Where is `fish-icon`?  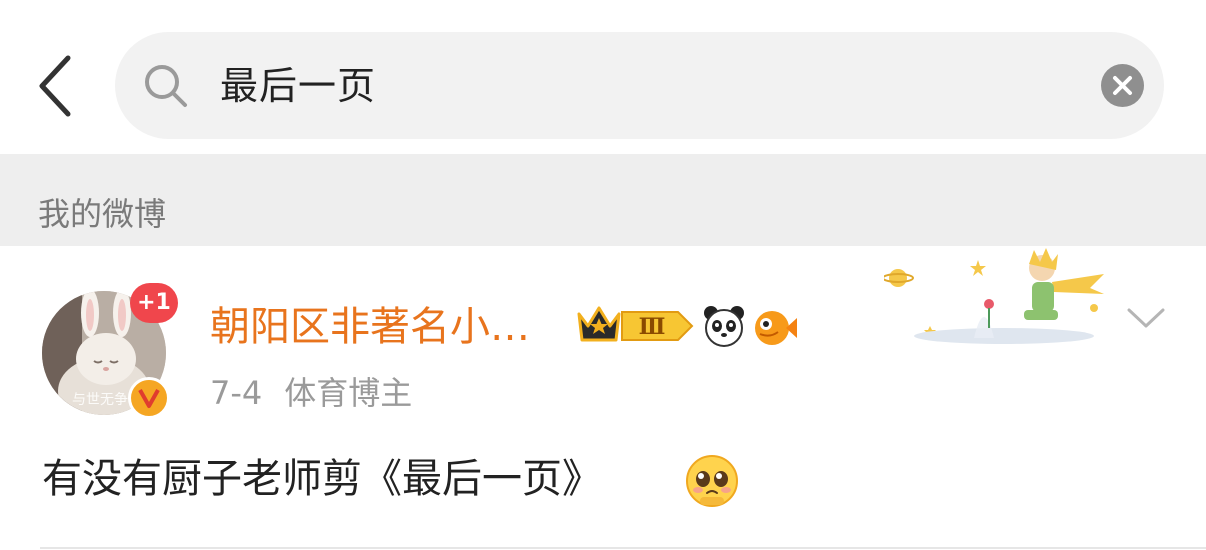 fish-icon is located at coordinates (776, 328).